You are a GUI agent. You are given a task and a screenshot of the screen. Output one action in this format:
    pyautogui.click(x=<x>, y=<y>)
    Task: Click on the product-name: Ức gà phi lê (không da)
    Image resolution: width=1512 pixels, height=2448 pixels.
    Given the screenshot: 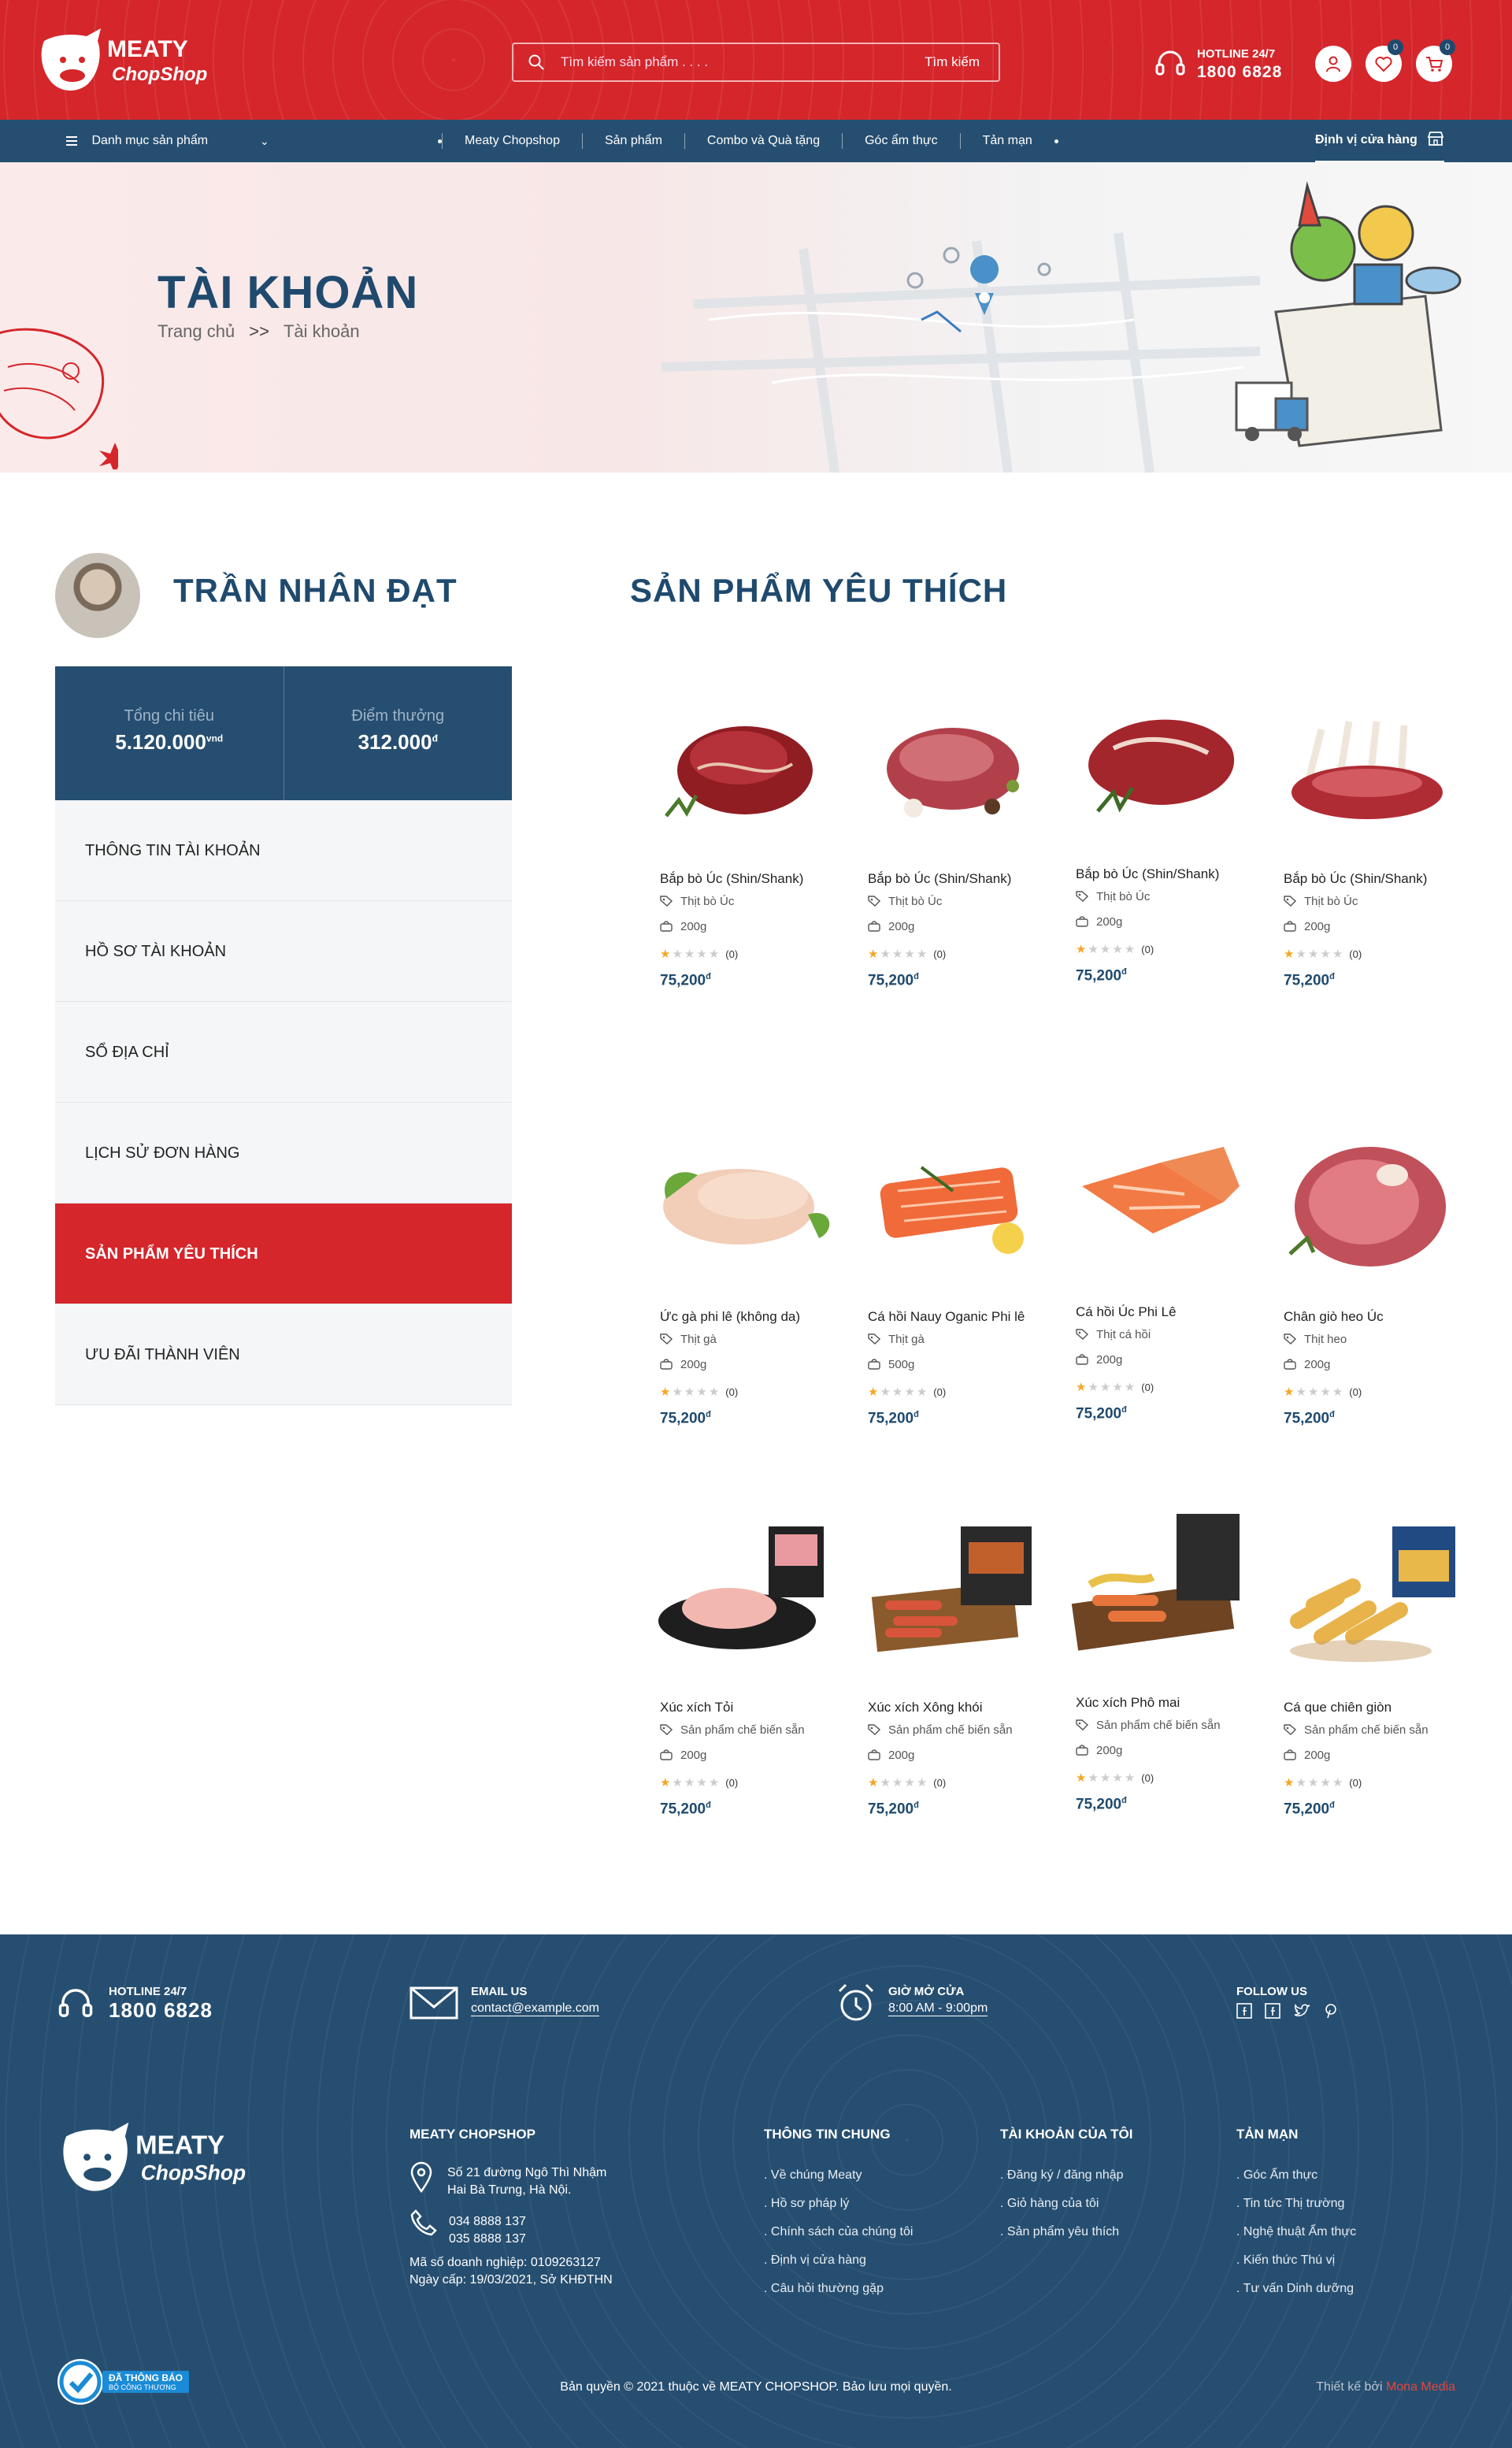 What is the action you would take?
    pyautogui.click(x=730, y=1317)
    